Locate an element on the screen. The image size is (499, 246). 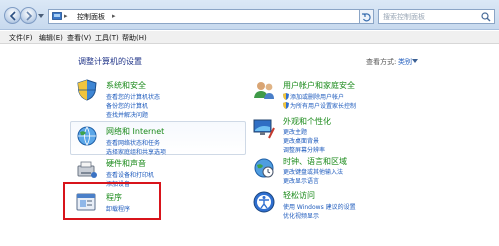
link-optimize-visual-display: 优化视频显示 is located at coordinates (301, 215).